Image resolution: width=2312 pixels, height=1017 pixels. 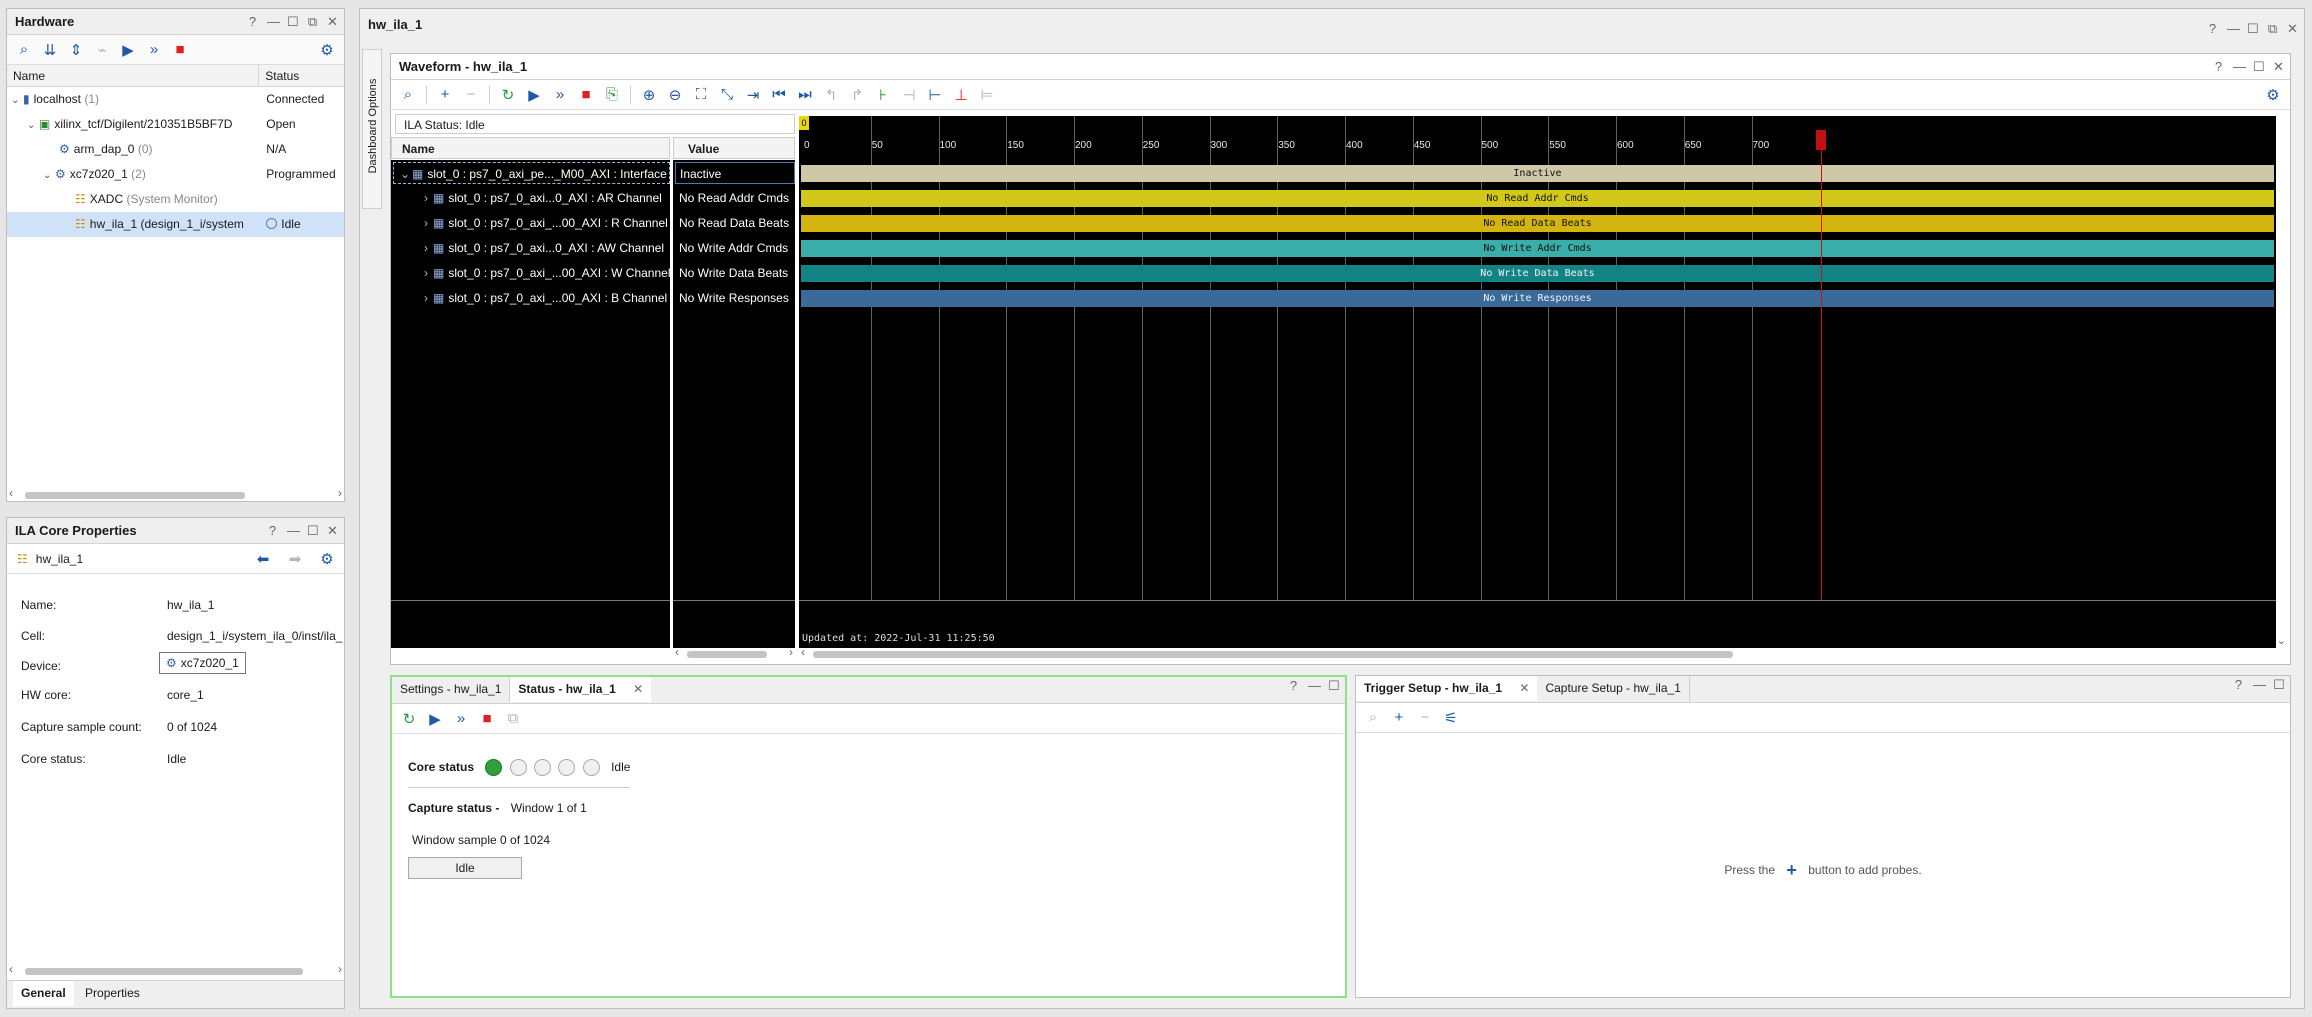 What do you see at coordinates (451, 689) in the screenshot?
I see `tab-settings: Settings - hw_ila_1` at bounding box center [451, 689].